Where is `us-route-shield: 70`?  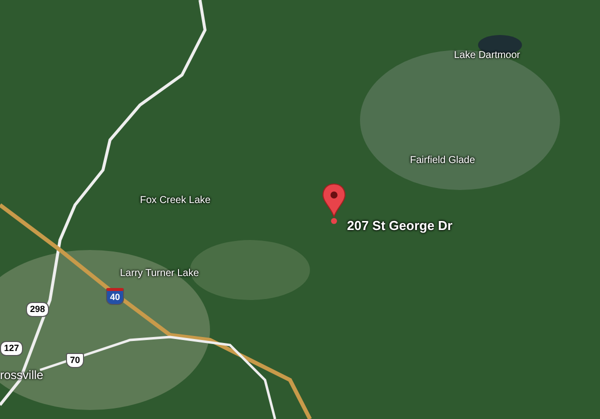 us-route-shield: 70 is located at coordinates (75, 360).